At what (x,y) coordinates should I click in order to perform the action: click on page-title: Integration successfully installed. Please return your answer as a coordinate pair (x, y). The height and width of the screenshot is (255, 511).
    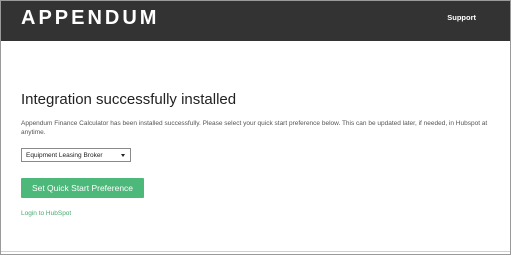
    Looking at the image, I should click on (129, 99).